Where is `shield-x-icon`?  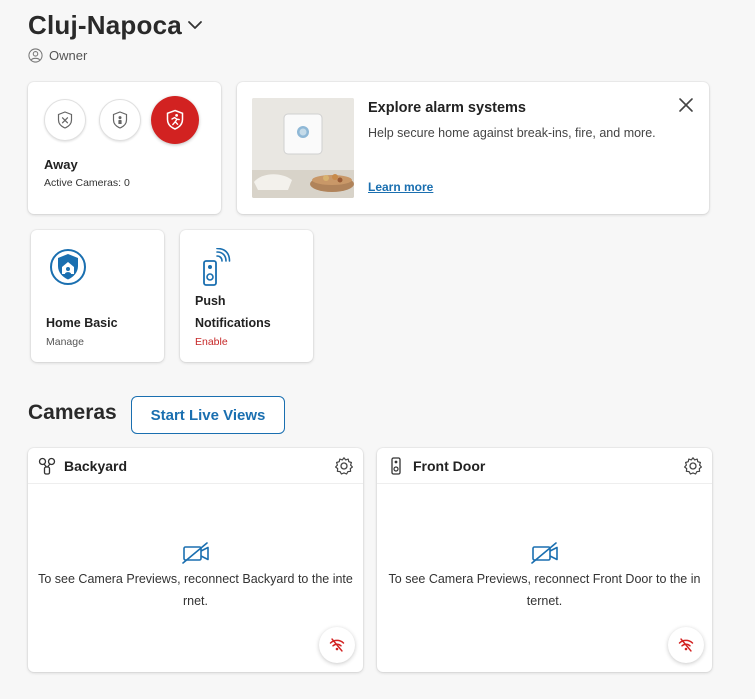 shield-x-icon is located at coordinates (65, 120).